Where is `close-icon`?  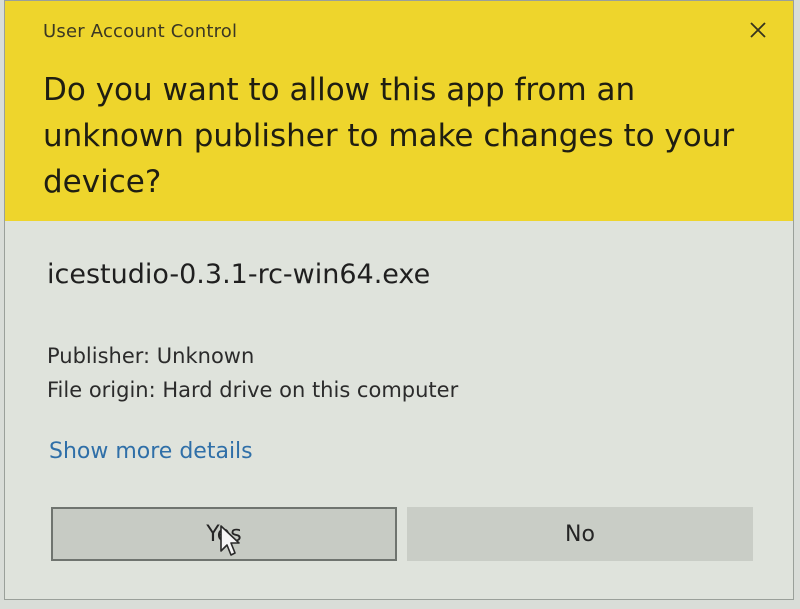 close-icon is located at coordinates (758, 30).